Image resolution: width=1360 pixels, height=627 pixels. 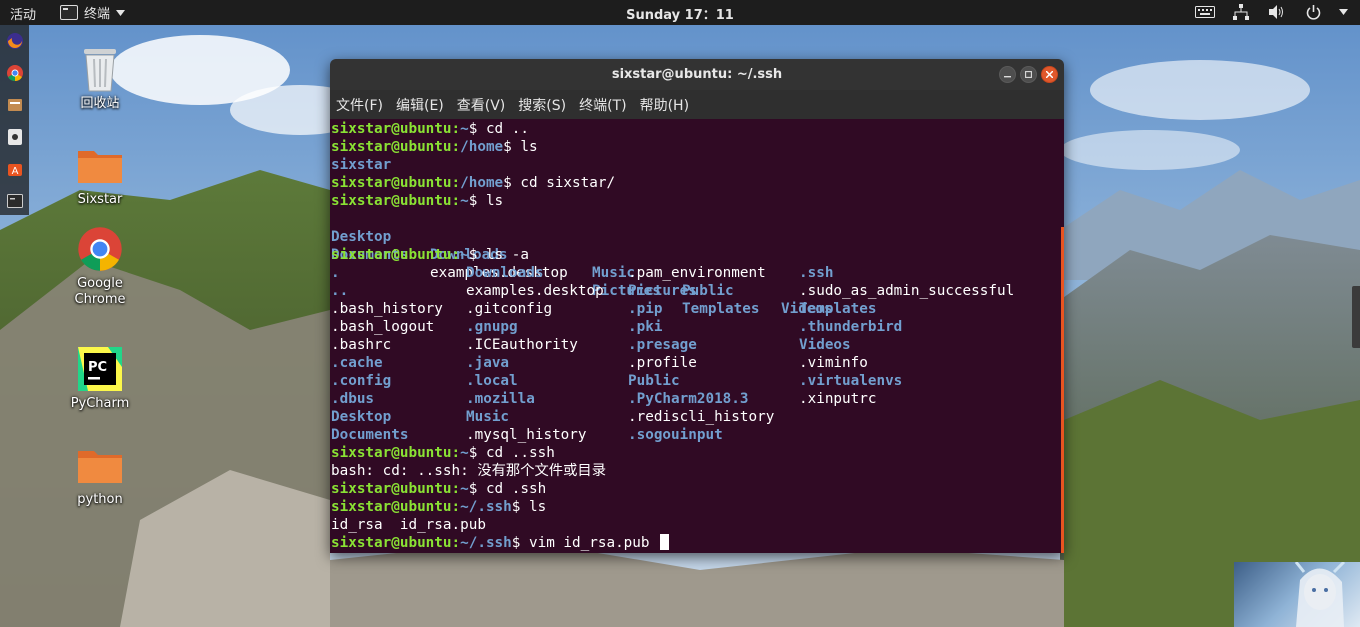 I want to click on ls-row: .bashrc .ICEauthority .presage Videos, so click(x=697, y=345).